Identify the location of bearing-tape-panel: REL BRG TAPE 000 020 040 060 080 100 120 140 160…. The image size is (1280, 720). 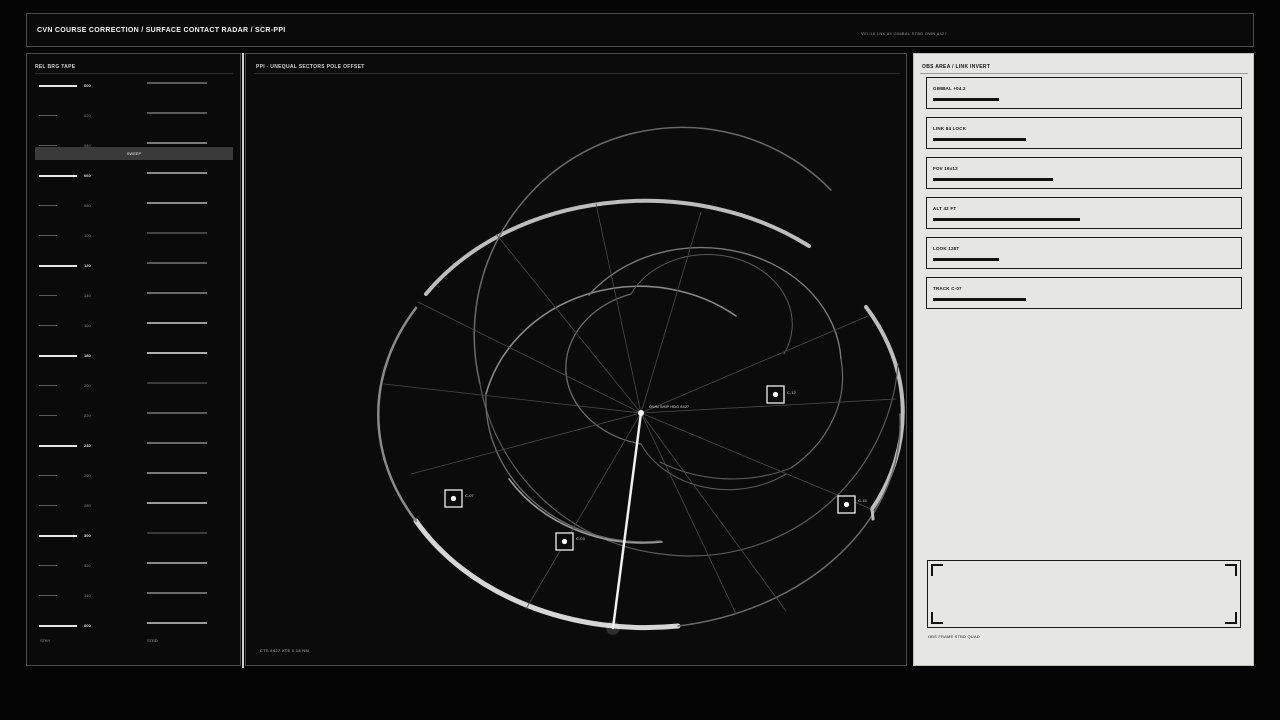
(133, 359).